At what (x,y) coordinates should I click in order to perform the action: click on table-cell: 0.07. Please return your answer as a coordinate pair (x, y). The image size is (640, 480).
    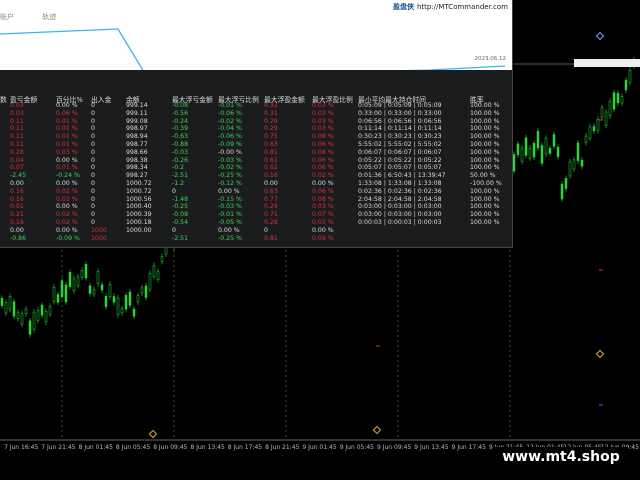
    Looking at the image, I should click on (17, 168).